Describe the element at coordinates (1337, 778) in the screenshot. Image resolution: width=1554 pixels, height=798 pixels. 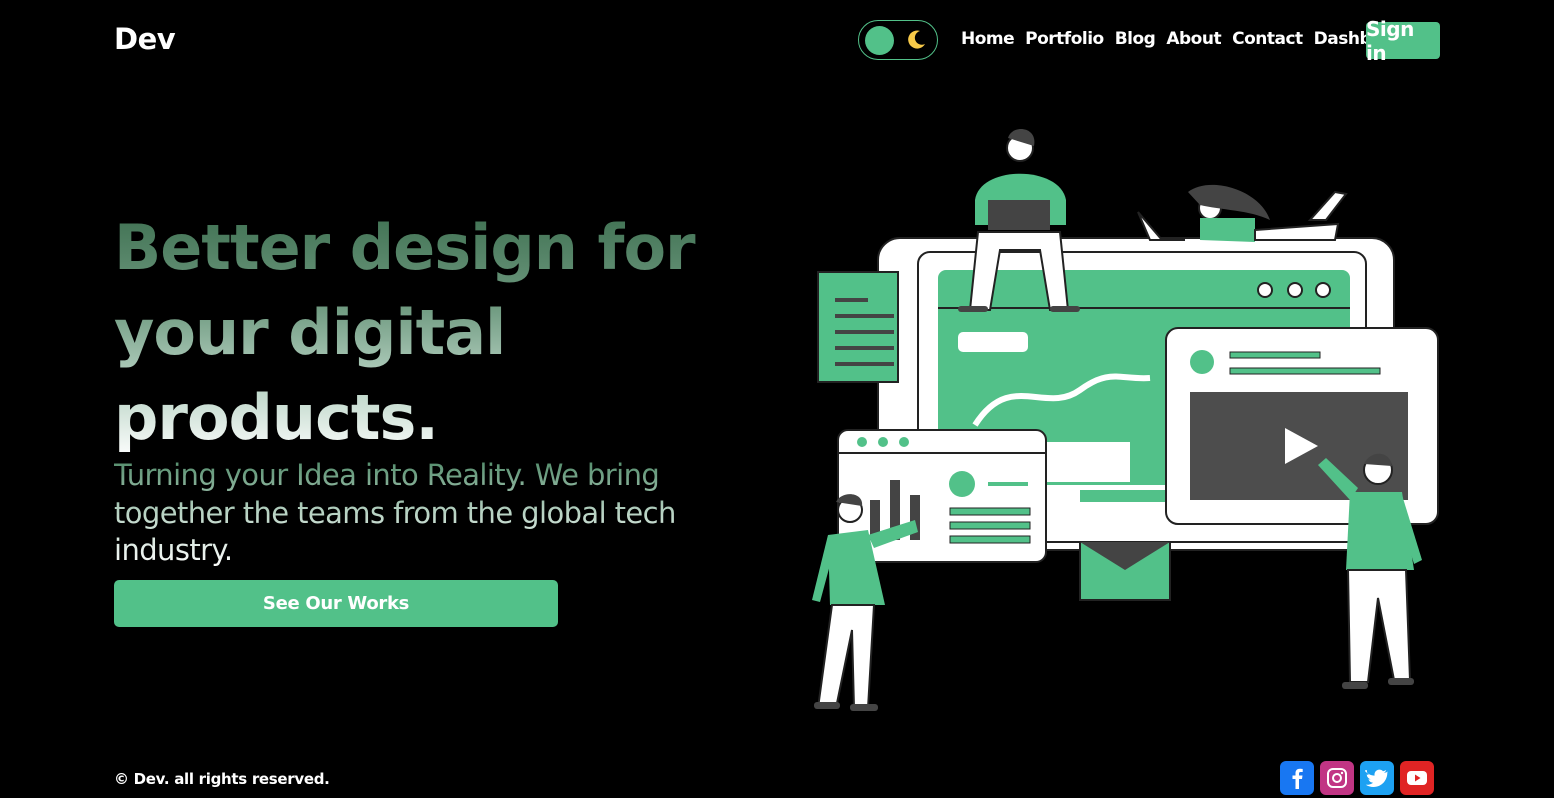
I see `instagram-icon` at that location.